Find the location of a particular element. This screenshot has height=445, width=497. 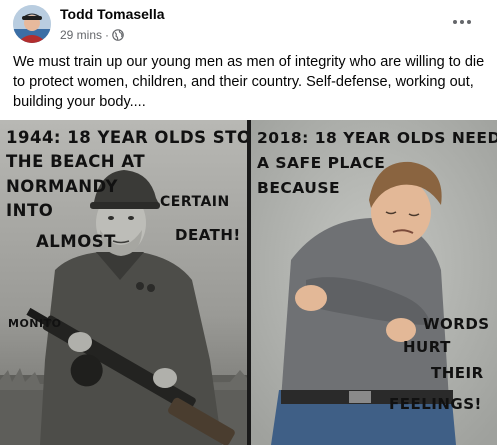

avatar-photo is located at coordinates (32, 24).